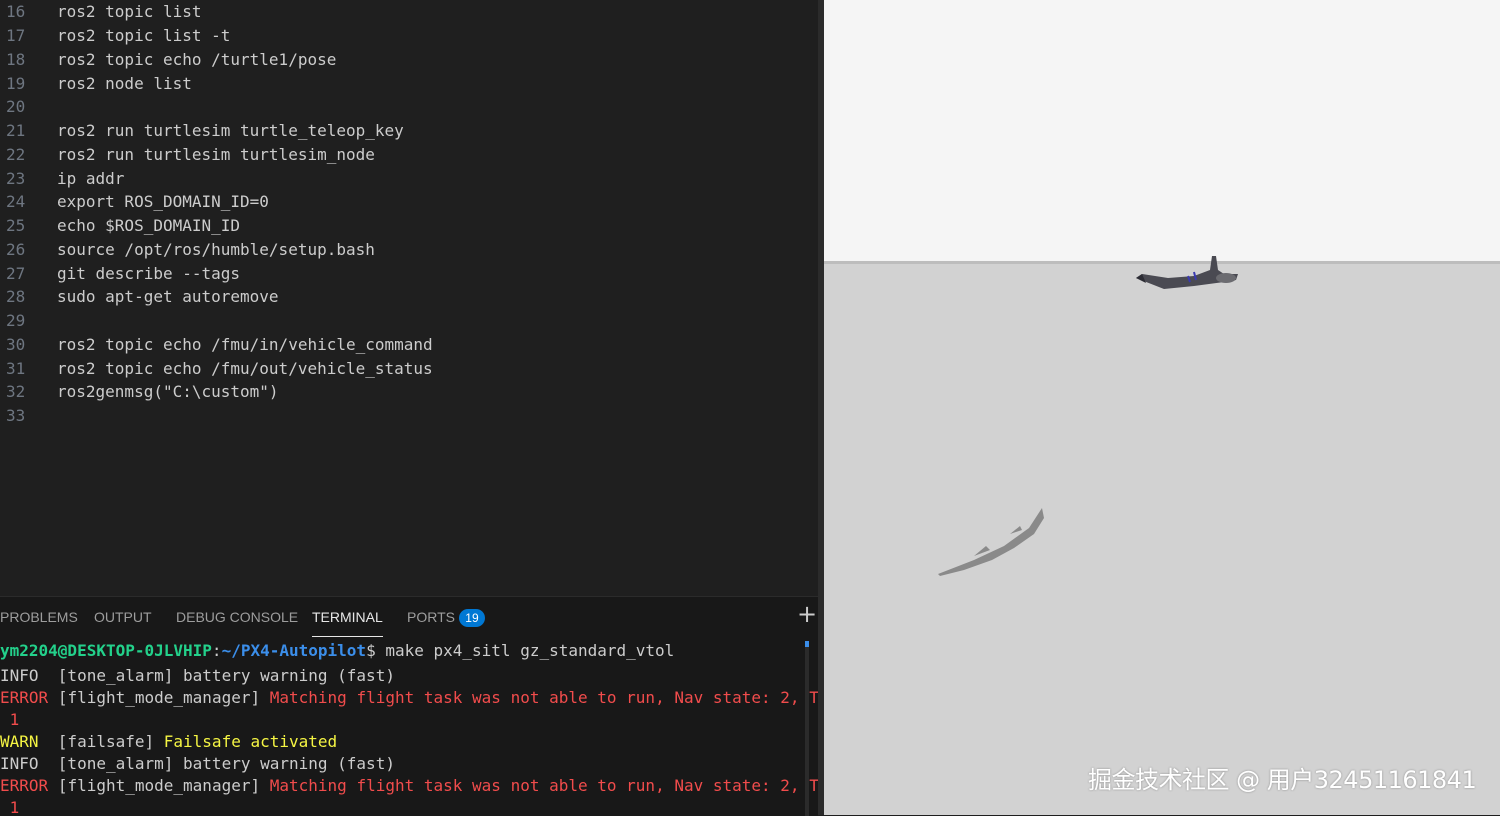 This screenshot has height=816, width=1500. I want to click on ports-count-badge: 19, so click(471, 618).